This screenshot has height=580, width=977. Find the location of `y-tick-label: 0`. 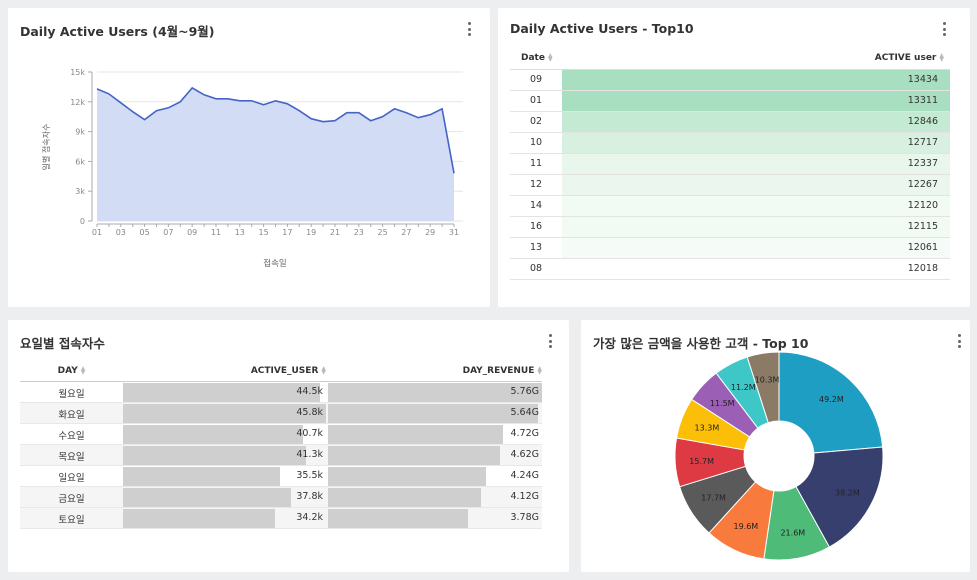

y-tick-label: 0 is located at coordinates (82, 221).